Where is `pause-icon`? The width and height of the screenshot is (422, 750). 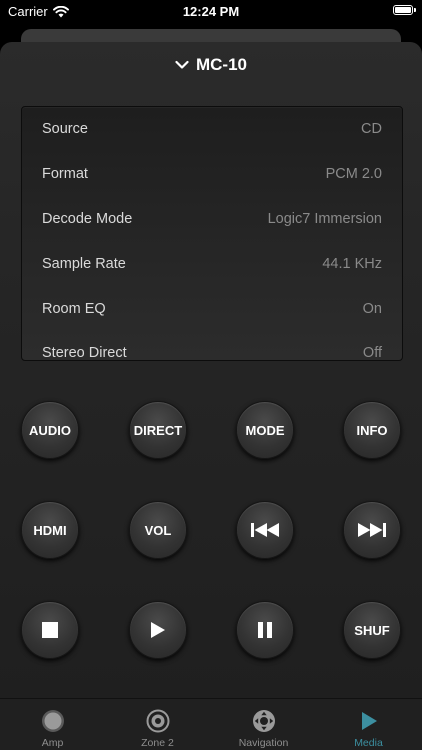
pause-icon is located at coordinates (265, 630).